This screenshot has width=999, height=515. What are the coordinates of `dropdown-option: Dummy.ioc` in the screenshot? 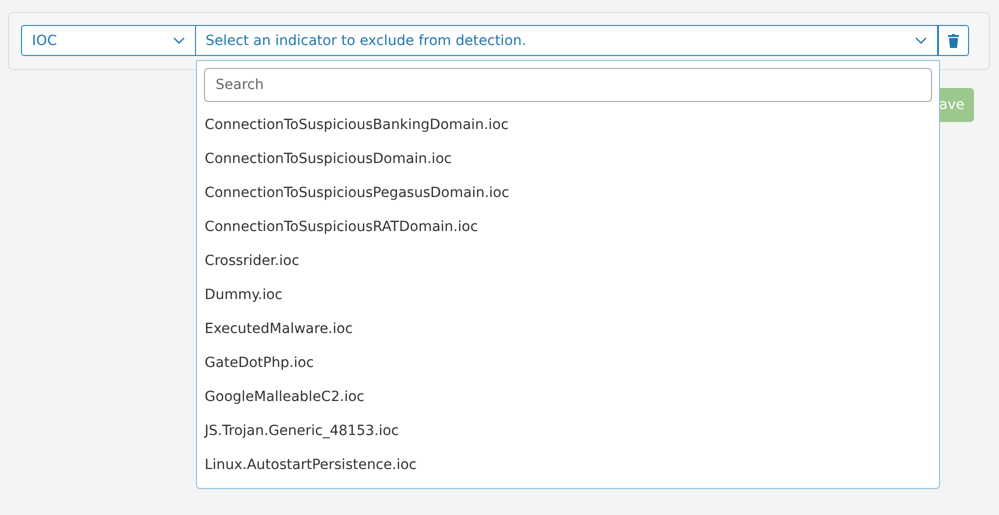 It's located at (568, 295).